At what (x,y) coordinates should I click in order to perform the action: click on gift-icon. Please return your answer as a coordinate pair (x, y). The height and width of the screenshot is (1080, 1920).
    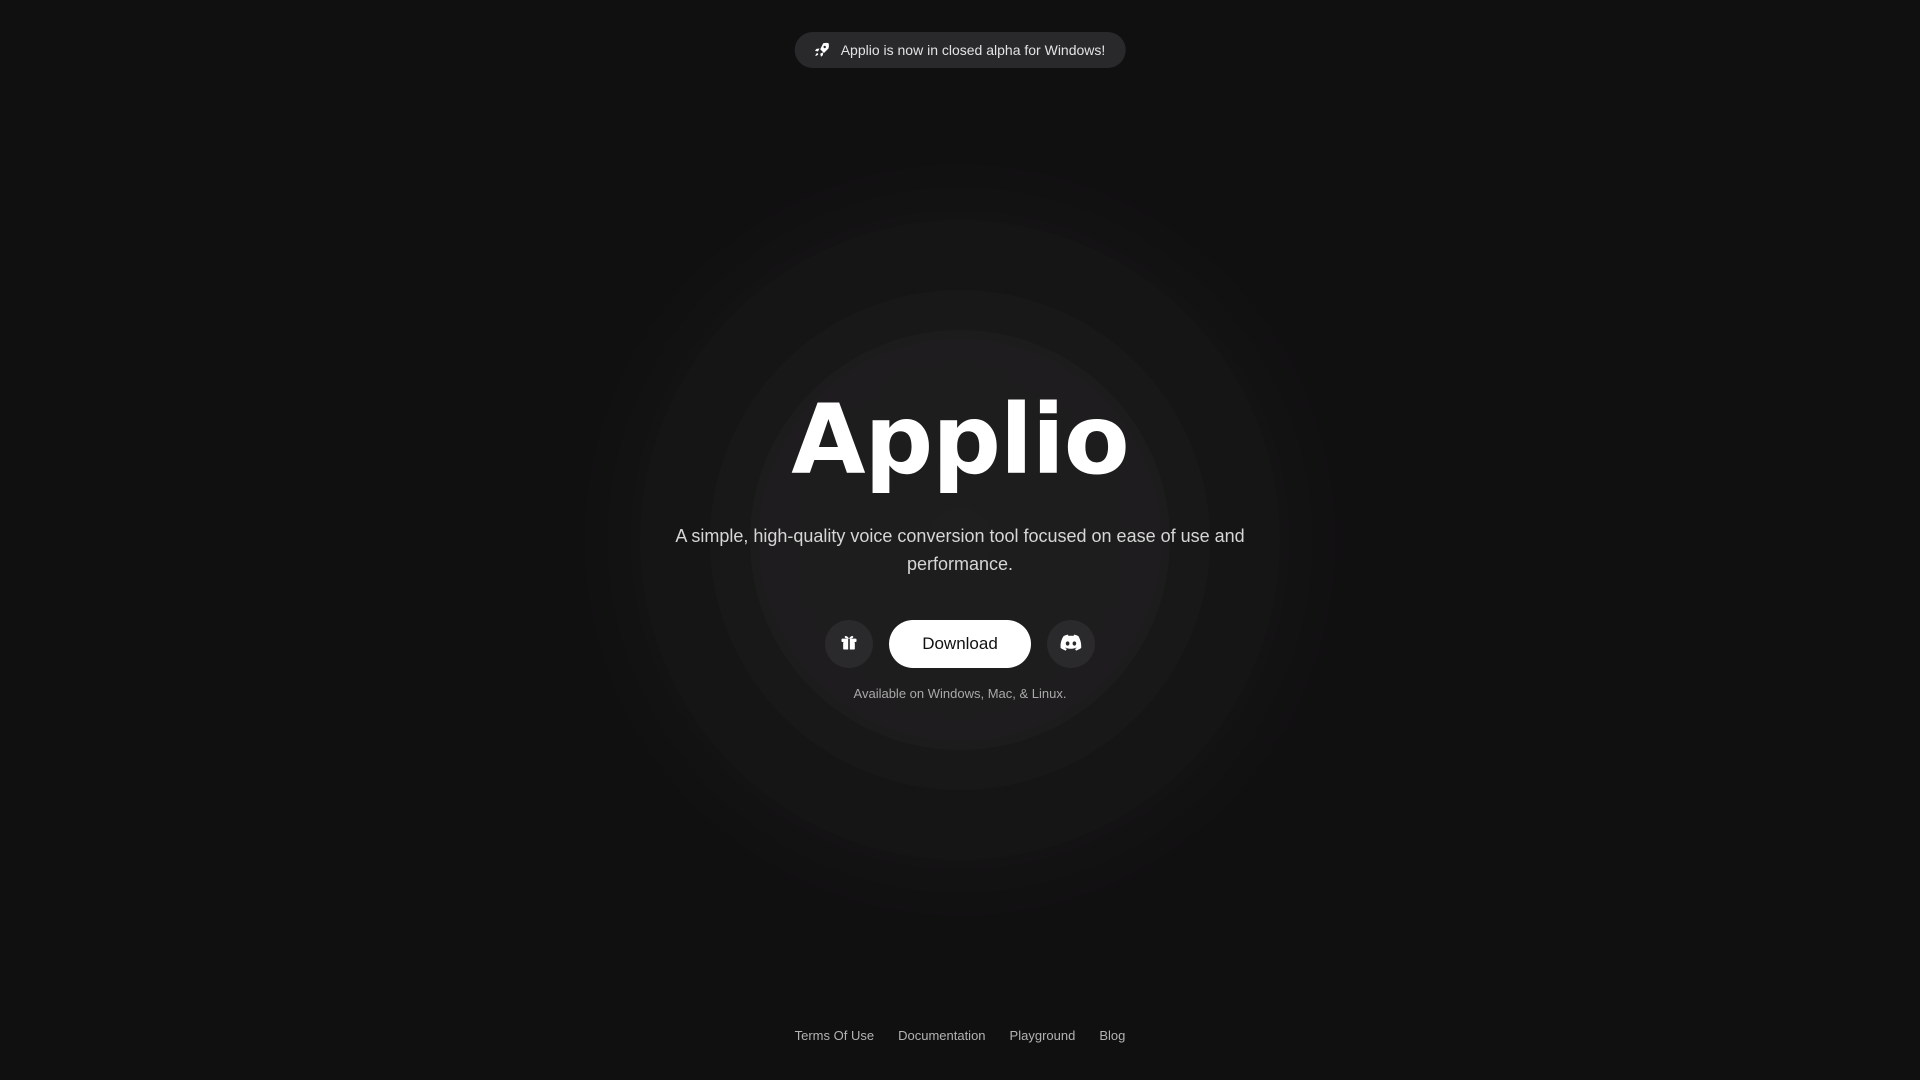
    Looking at the image, I should click on (849, 644).